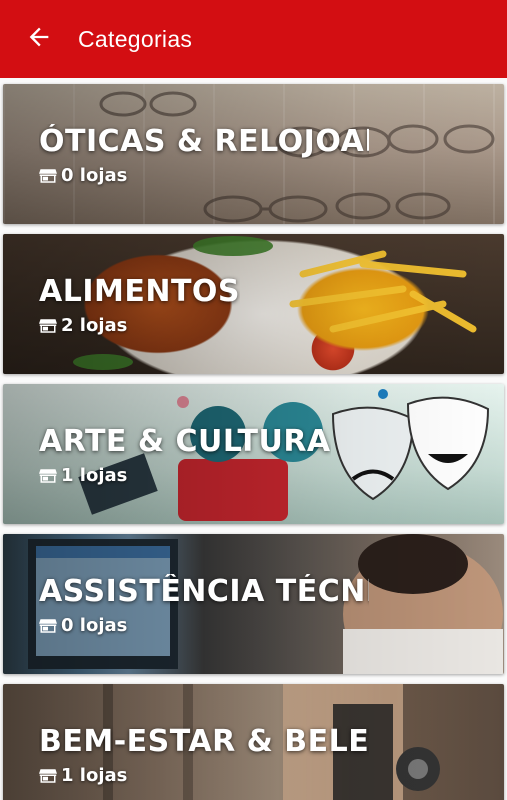 This screenshot has width=507, height=800. I want to click on category-store-count: 2 lojas, so click(83, 325).